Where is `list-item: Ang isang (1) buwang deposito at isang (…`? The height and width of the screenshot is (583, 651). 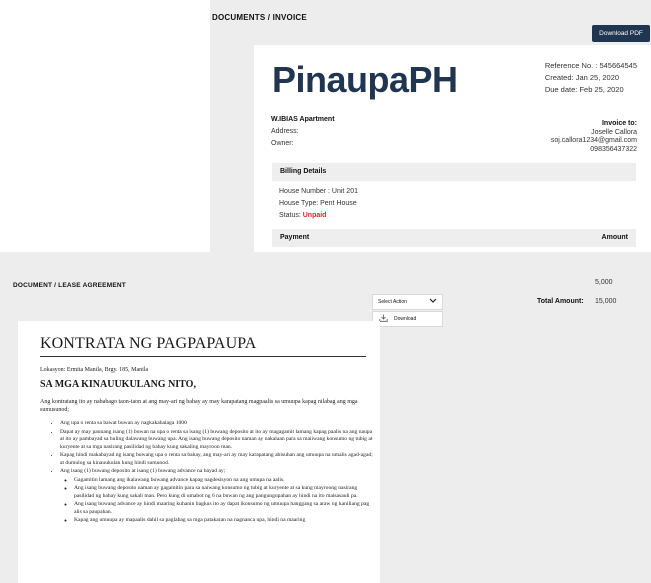
list-item: Ang isang (1) buwang deposito at isang (… is located at coordinates (217, 496).